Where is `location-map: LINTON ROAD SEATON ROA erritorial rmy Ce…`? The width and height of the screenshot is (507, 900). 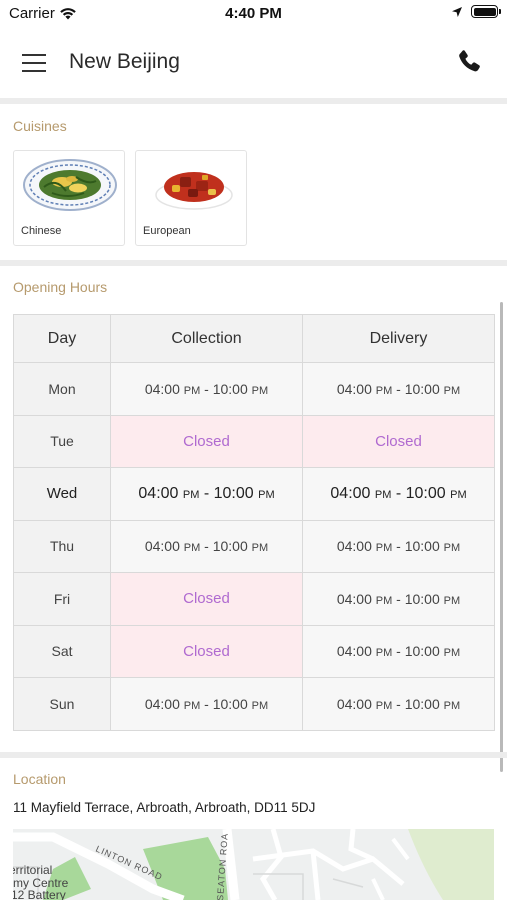 location-map: LINTON ROAD SEATON ROA erritorial rmy Ce… is located at coordinates (253, 864).